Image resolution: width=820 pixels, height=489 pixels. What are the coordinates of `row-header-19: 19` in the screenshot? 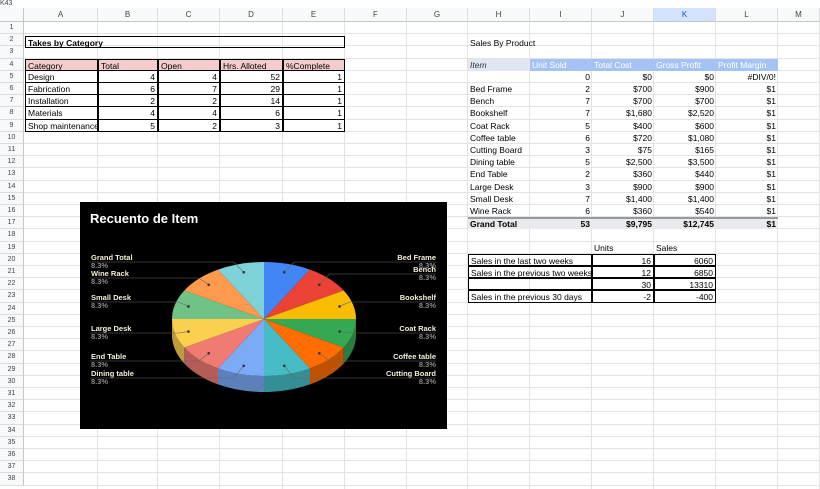 It's located at (12, 247).